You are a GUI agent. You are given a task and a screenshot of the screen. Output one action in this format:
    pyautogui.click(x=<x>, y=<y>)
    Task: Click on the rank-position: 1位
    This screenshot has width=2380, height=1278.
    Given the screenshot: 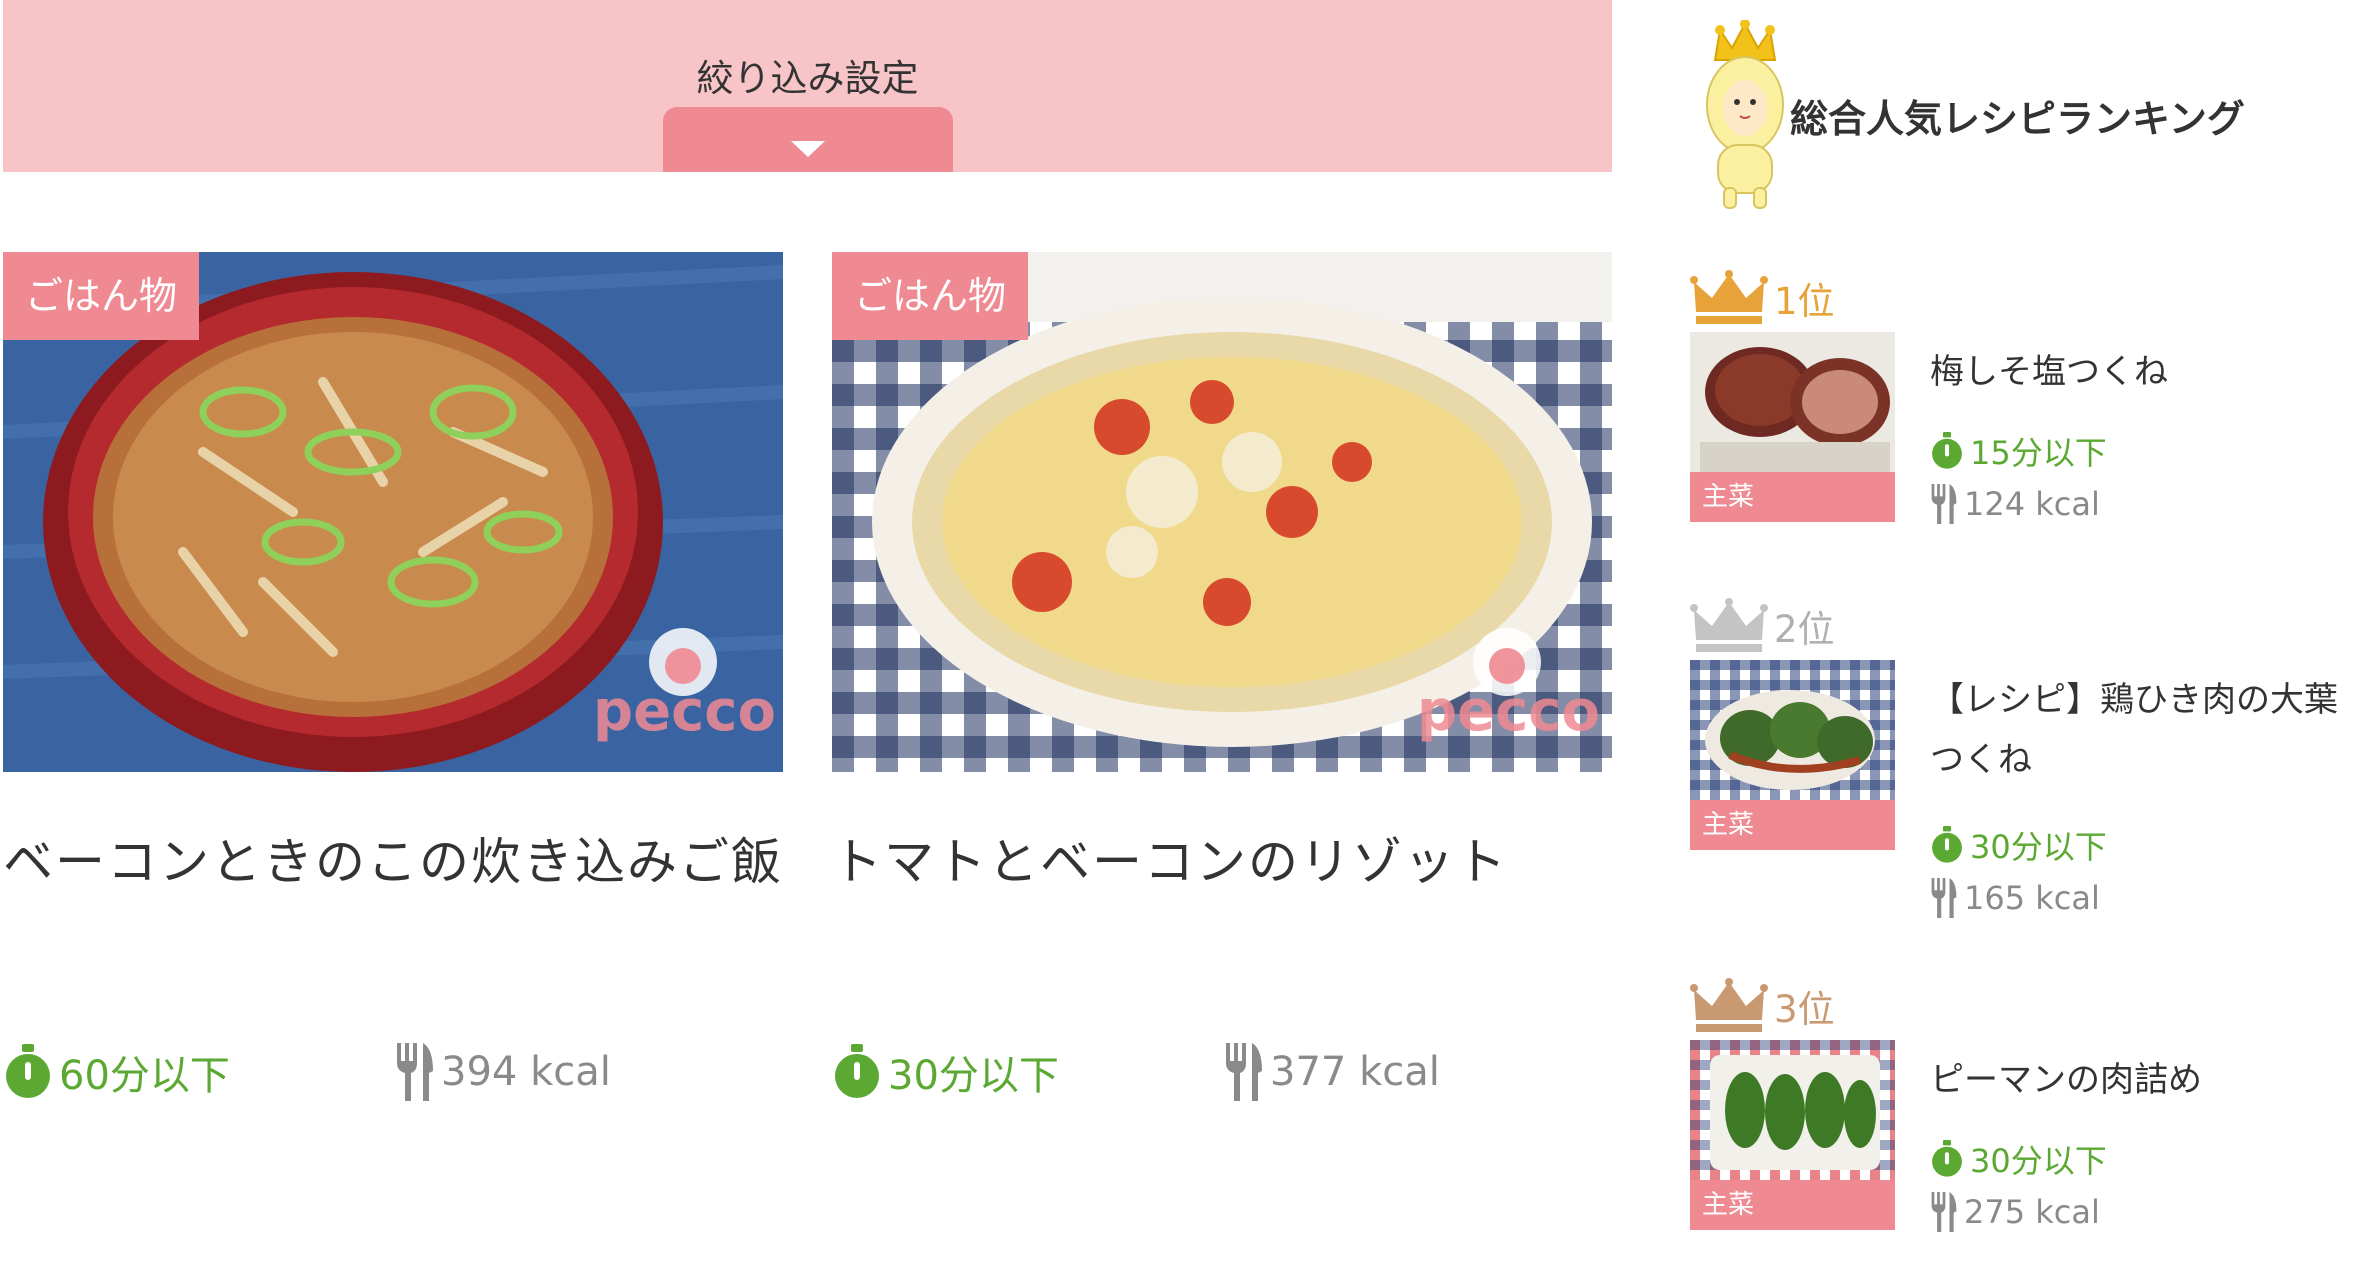 What is the action you would take?
    pyautogui.click(x=1762, y=298)
    